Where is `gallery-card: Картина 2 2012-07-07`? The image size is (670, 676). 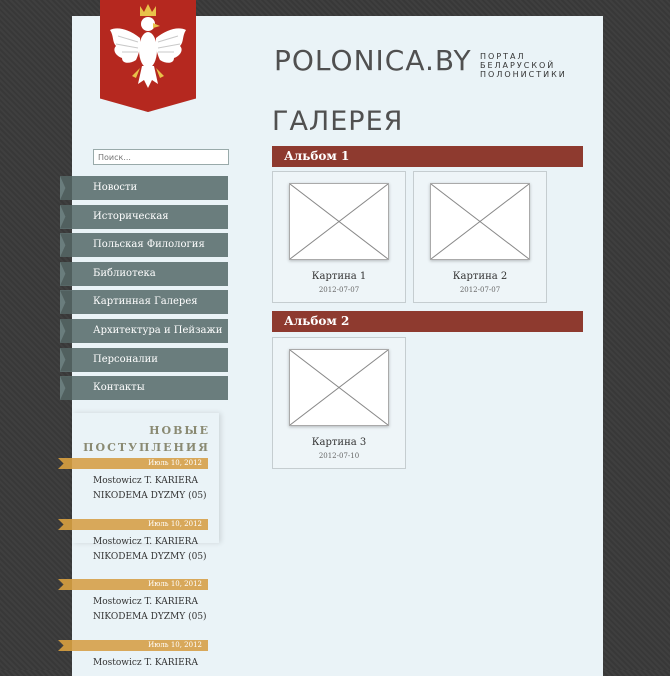
gallery-card: Картина 2 2012-07-07 is located at coordinates (480, 237).